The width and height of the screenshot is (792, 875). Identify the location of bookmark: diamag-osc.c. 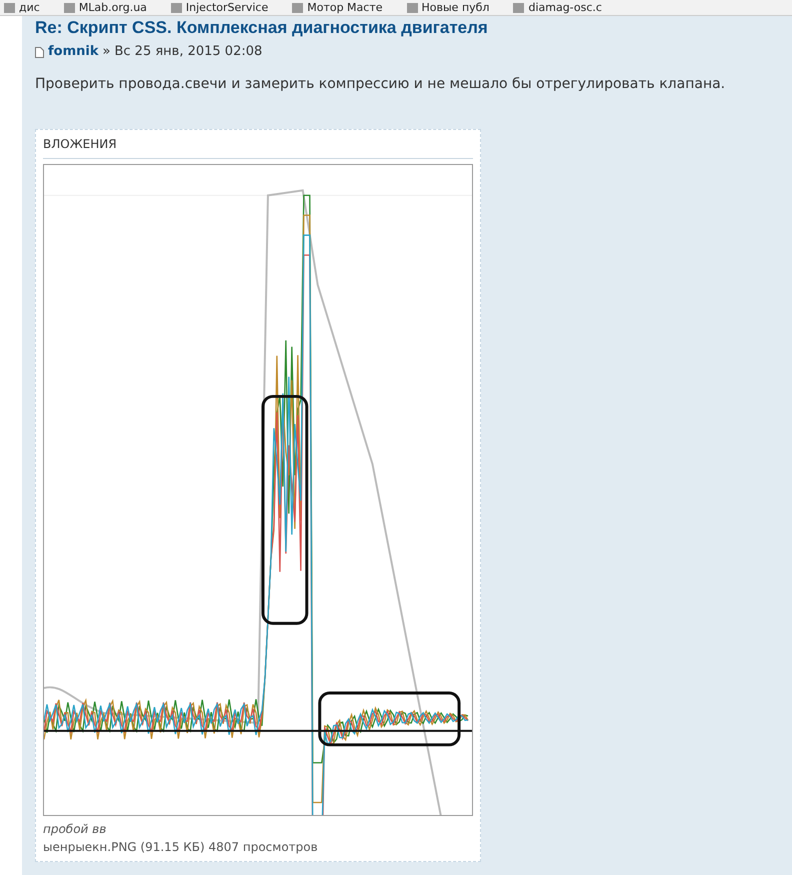
(557, 7).